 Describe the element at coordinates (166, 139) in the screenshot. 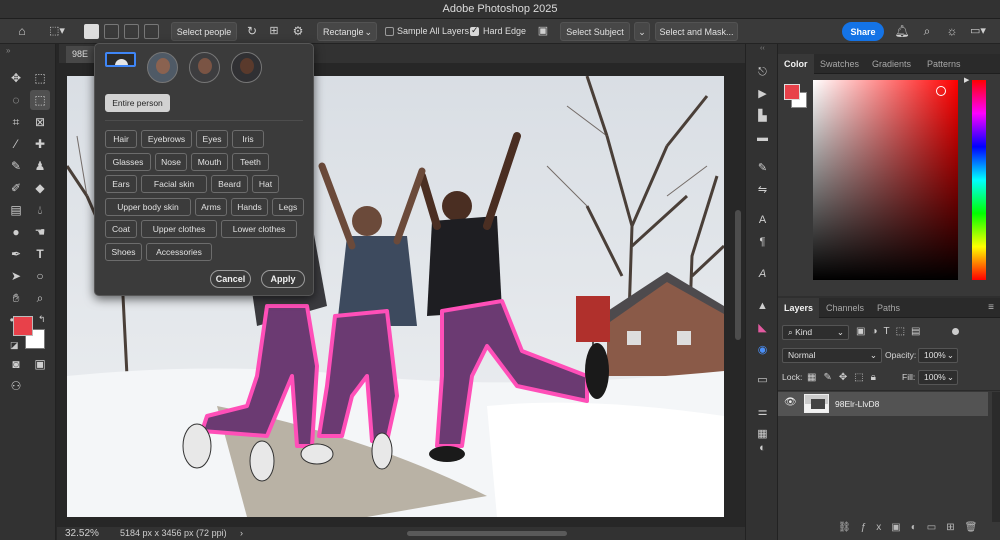

I see `part-button-eyebrows: Eyebrows` at that location.